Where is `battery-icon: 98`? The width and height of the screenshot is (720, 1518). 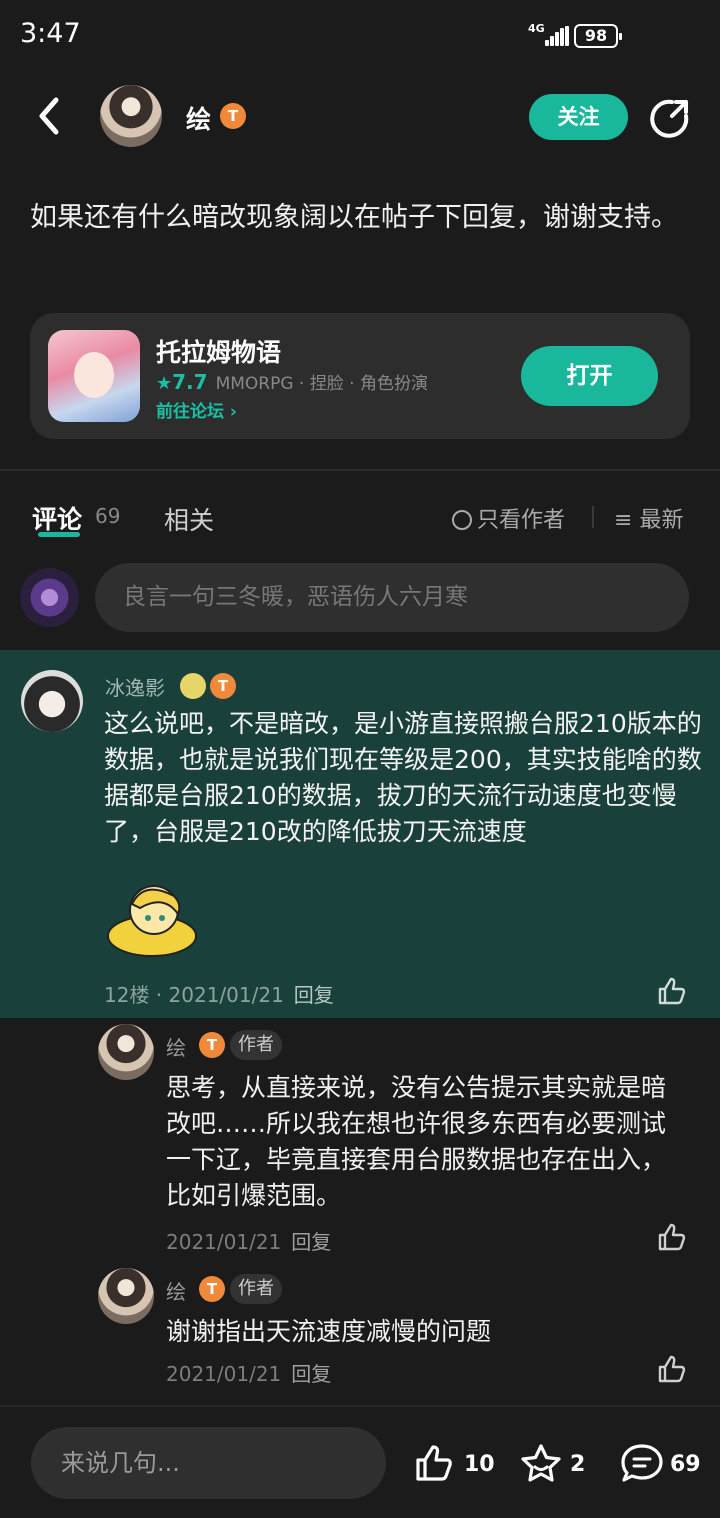 battery-icon: 98 is located at coordinates (598, 36).